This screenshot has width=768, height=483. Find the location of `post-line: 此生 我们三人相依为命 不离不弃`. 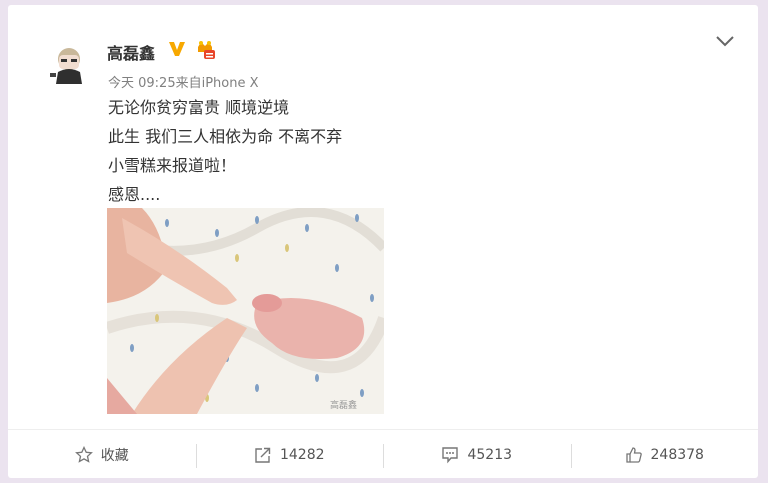

post-line: 此生 我们三人相依为命 不离不弃 is located at coordinates (225, 136).